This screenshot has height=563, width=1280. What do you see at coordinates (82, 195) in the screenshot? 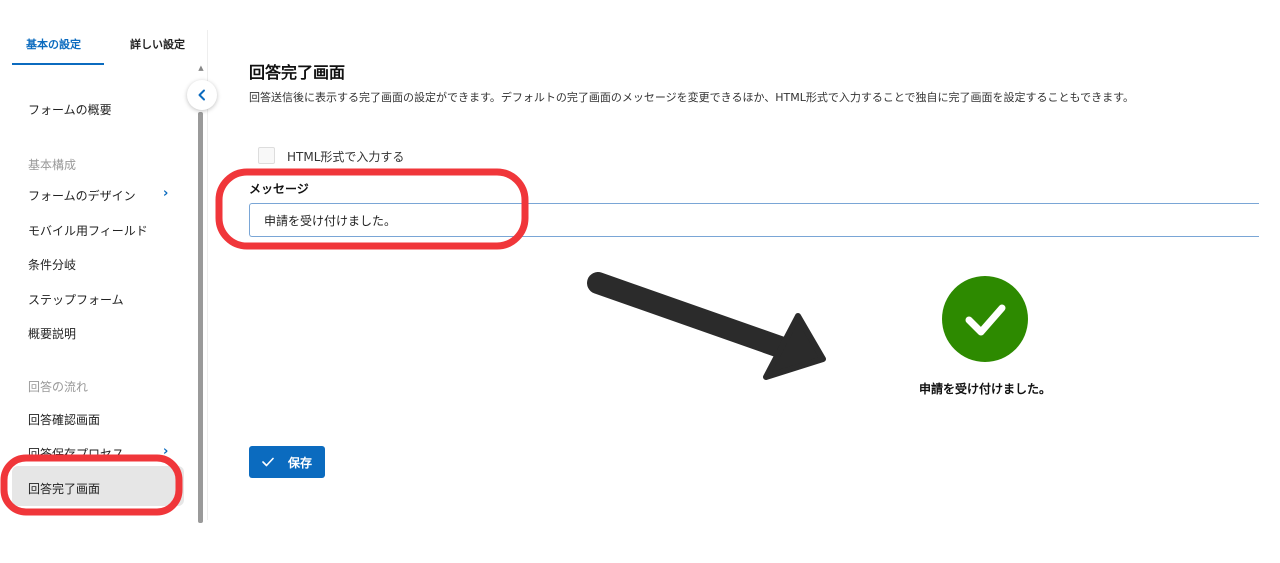
I see `sidebar-item-design: フォームのデザイン` at bounding box center [82, 195].